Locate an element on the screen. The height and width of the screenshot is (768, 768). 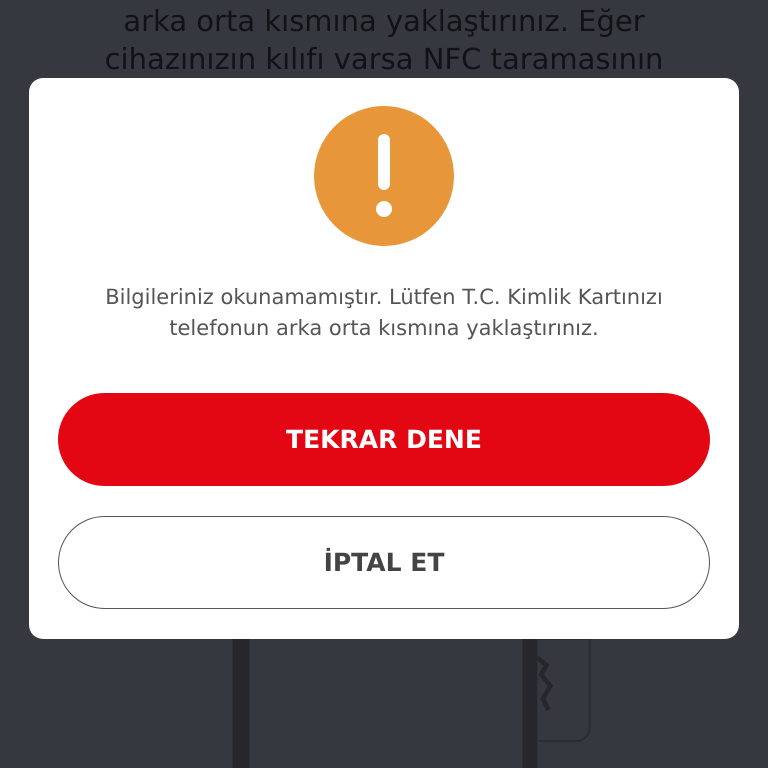
cancel-button: İPTAL ET is located at coordinates (384, 562).